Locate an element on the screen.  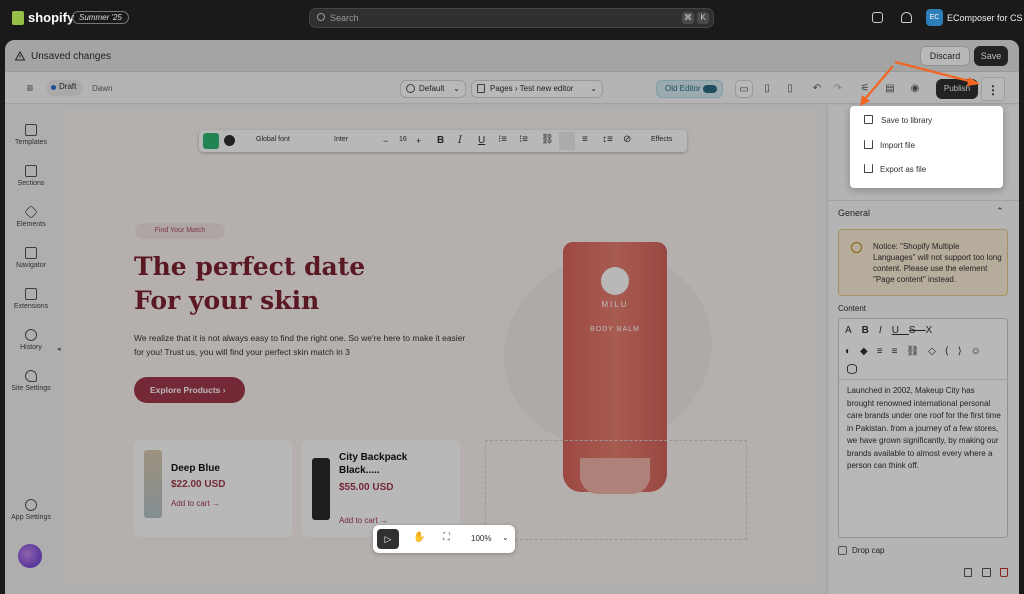
fit-screen-icon: ⛶ is located at coordinates (446, 537).